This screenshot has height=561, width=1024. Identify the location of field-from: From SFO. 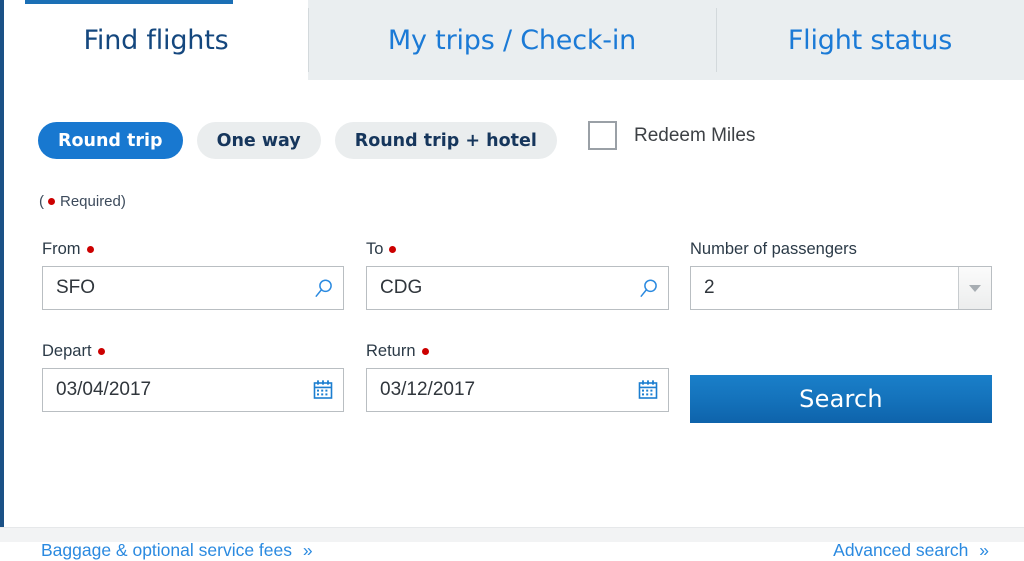
(193, 275).